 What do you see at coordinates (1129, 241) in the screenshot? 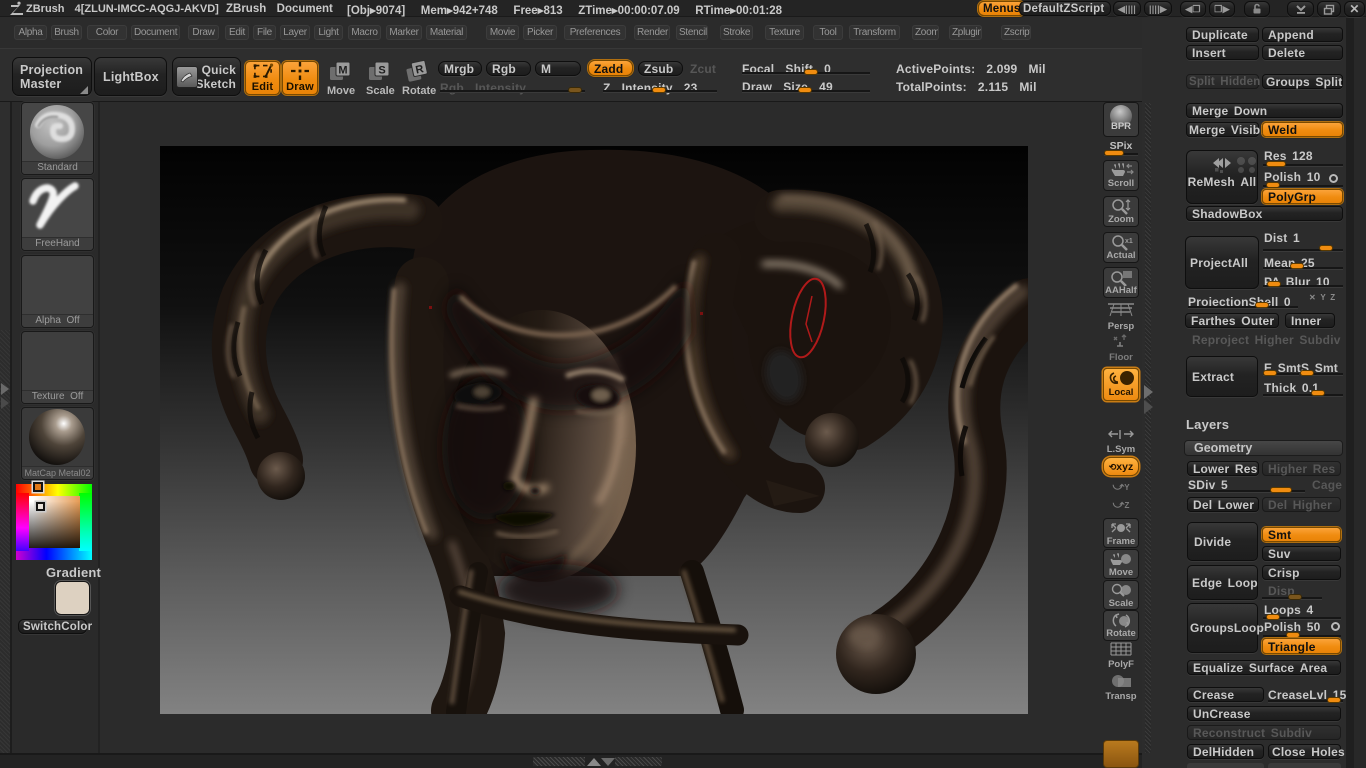
I see `svg-text: x1` at bounding box center [1129, 241].